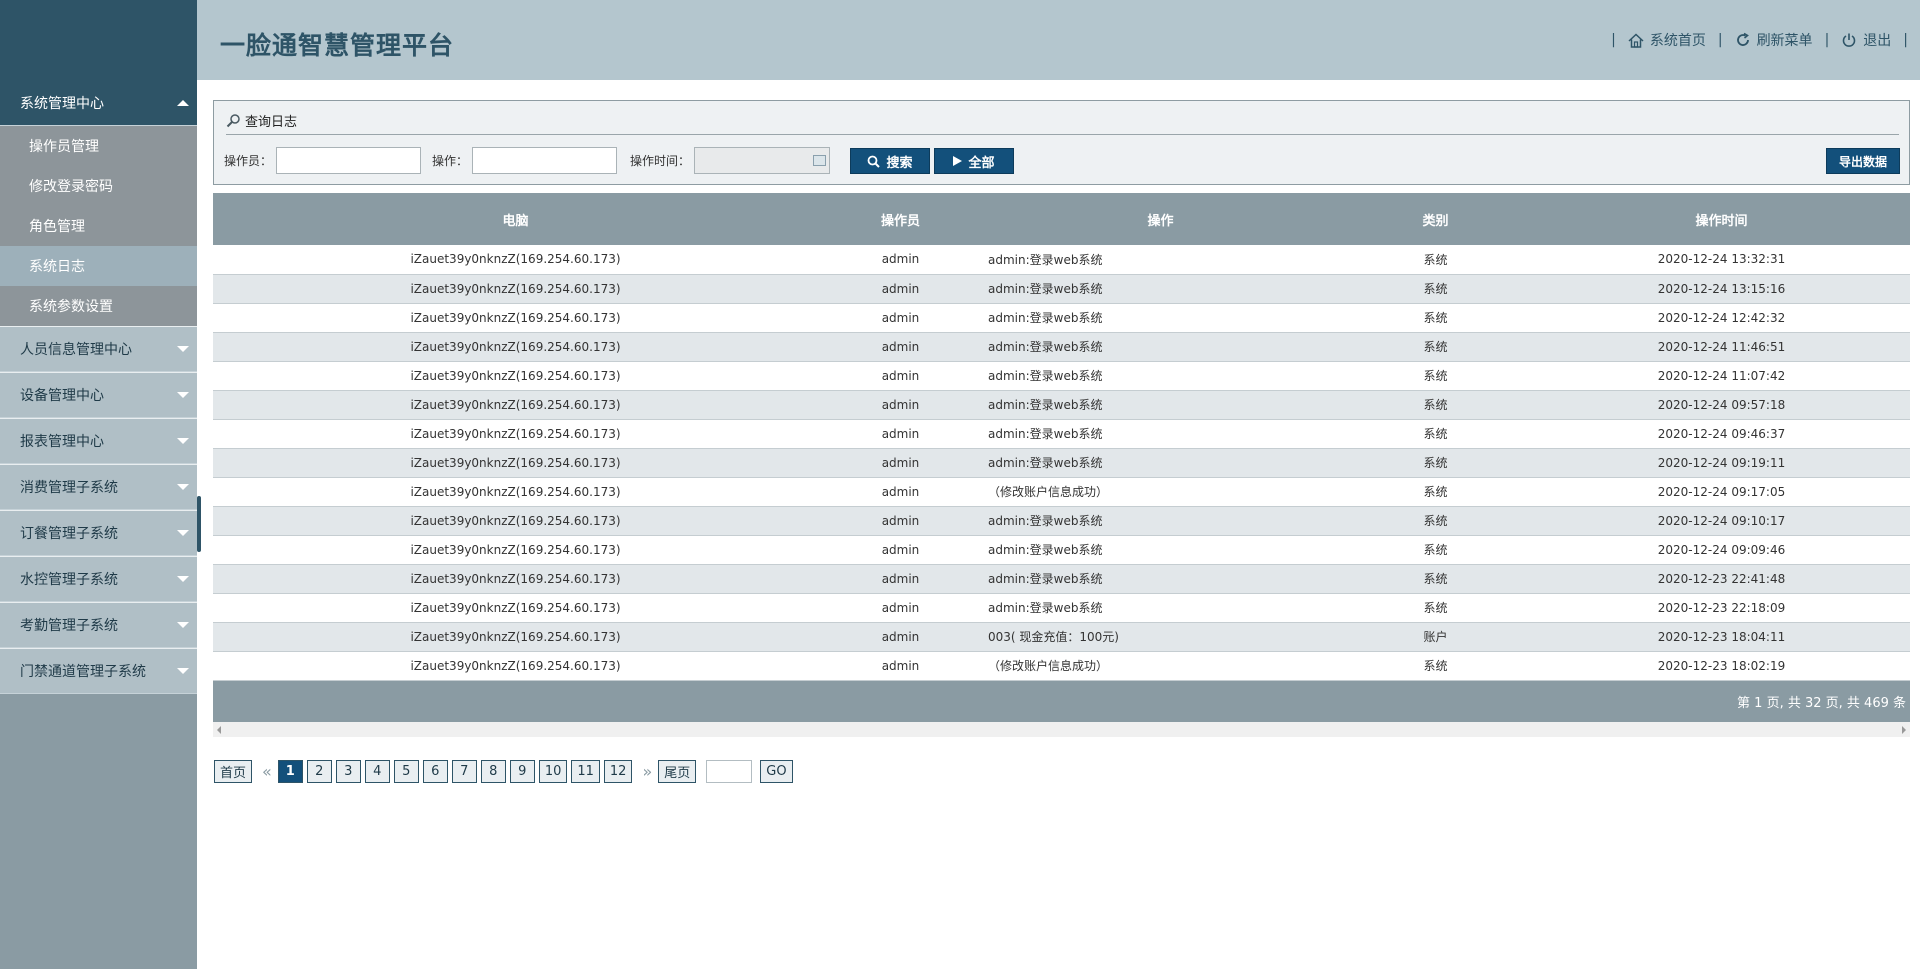 The width and height of the screenshot is (1920, 969). I want to click on column-header-action: 操作, so click(1160, 219).